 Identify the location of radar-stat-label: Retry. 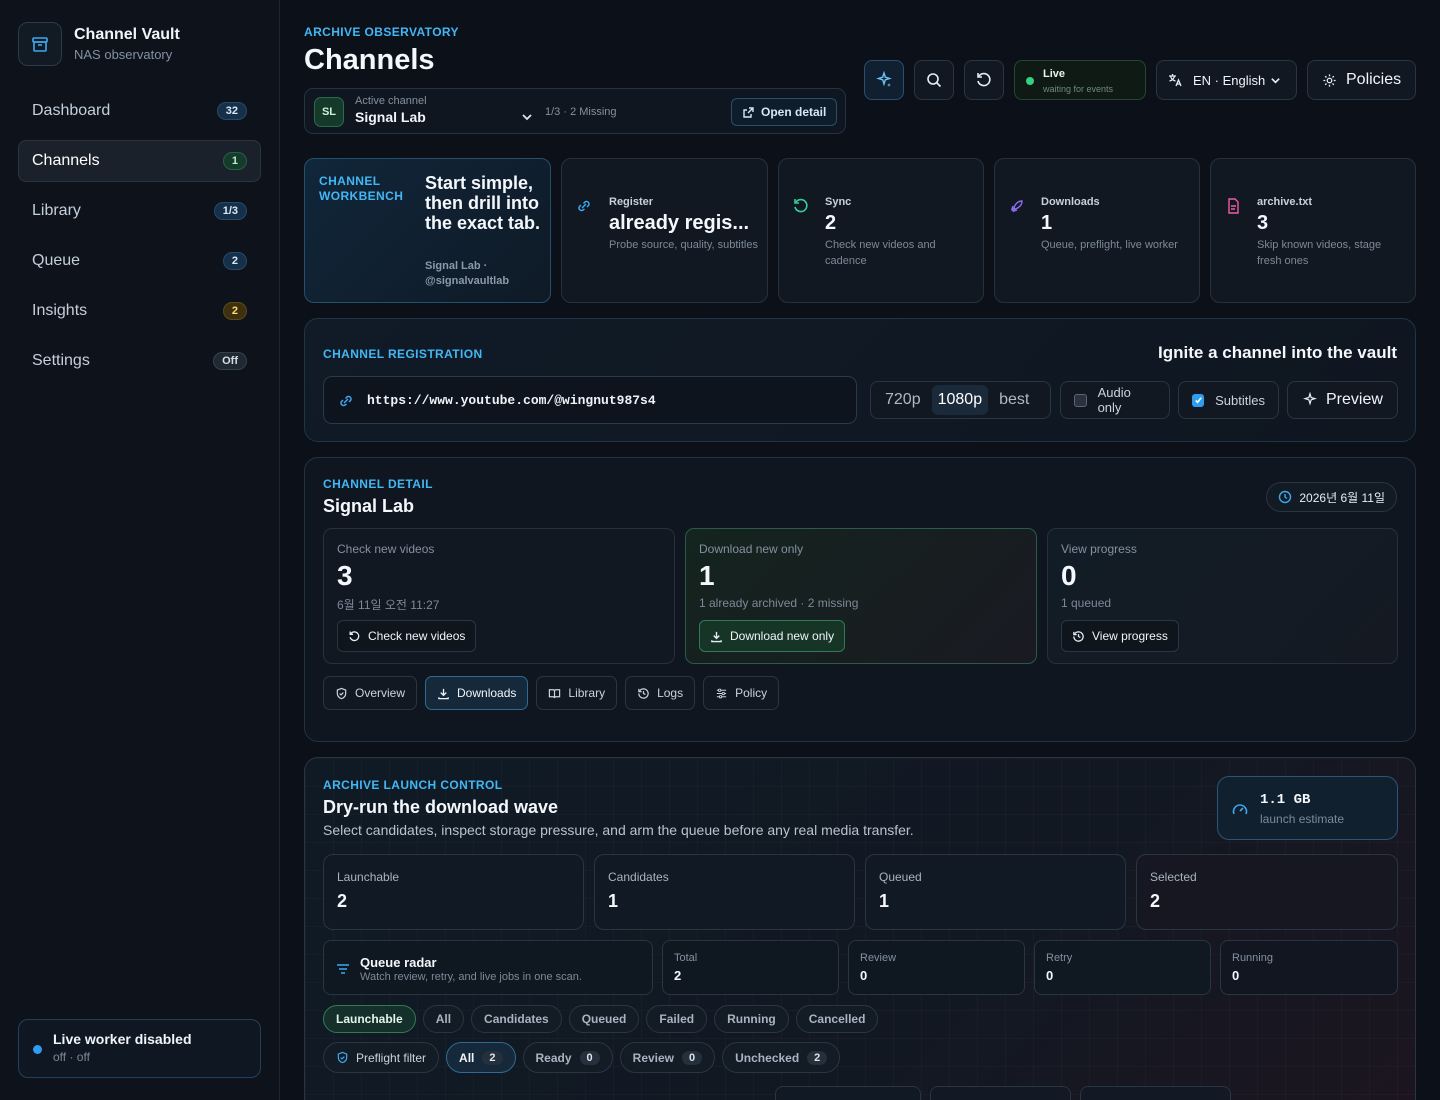
(1059, 958).